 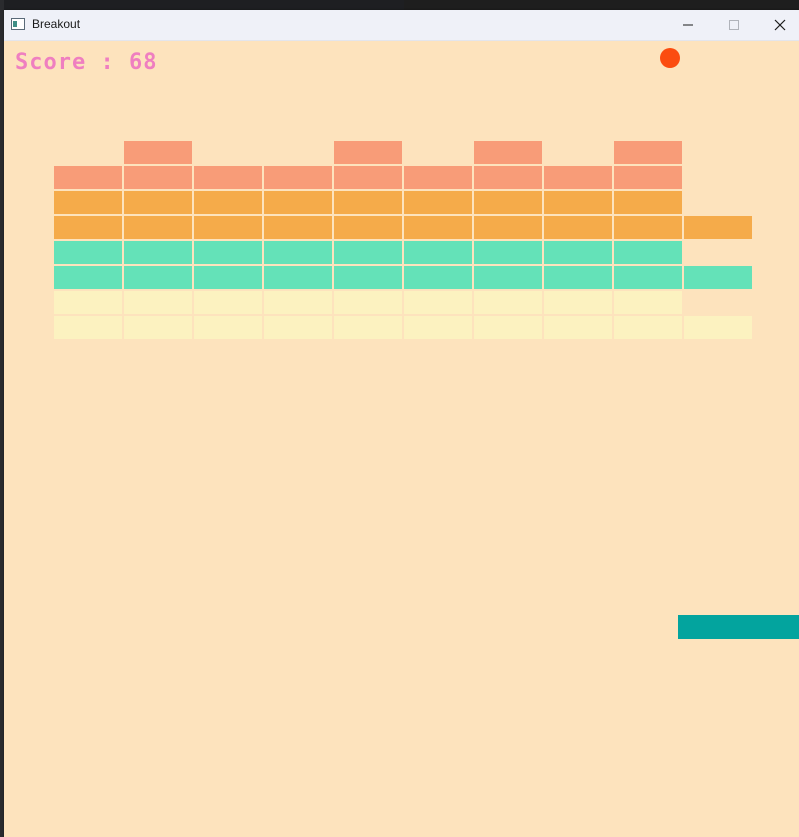 I want to click on window-title: Breakout, so click(x=56, y=24).